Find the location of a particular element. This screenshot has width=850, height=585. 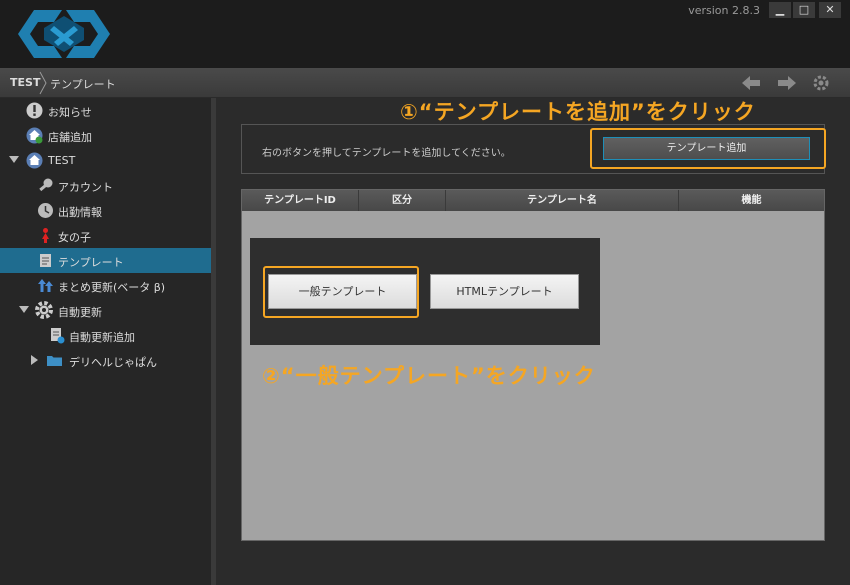

sidebar-item-account: アカウント is located at coordinates (105, 185).